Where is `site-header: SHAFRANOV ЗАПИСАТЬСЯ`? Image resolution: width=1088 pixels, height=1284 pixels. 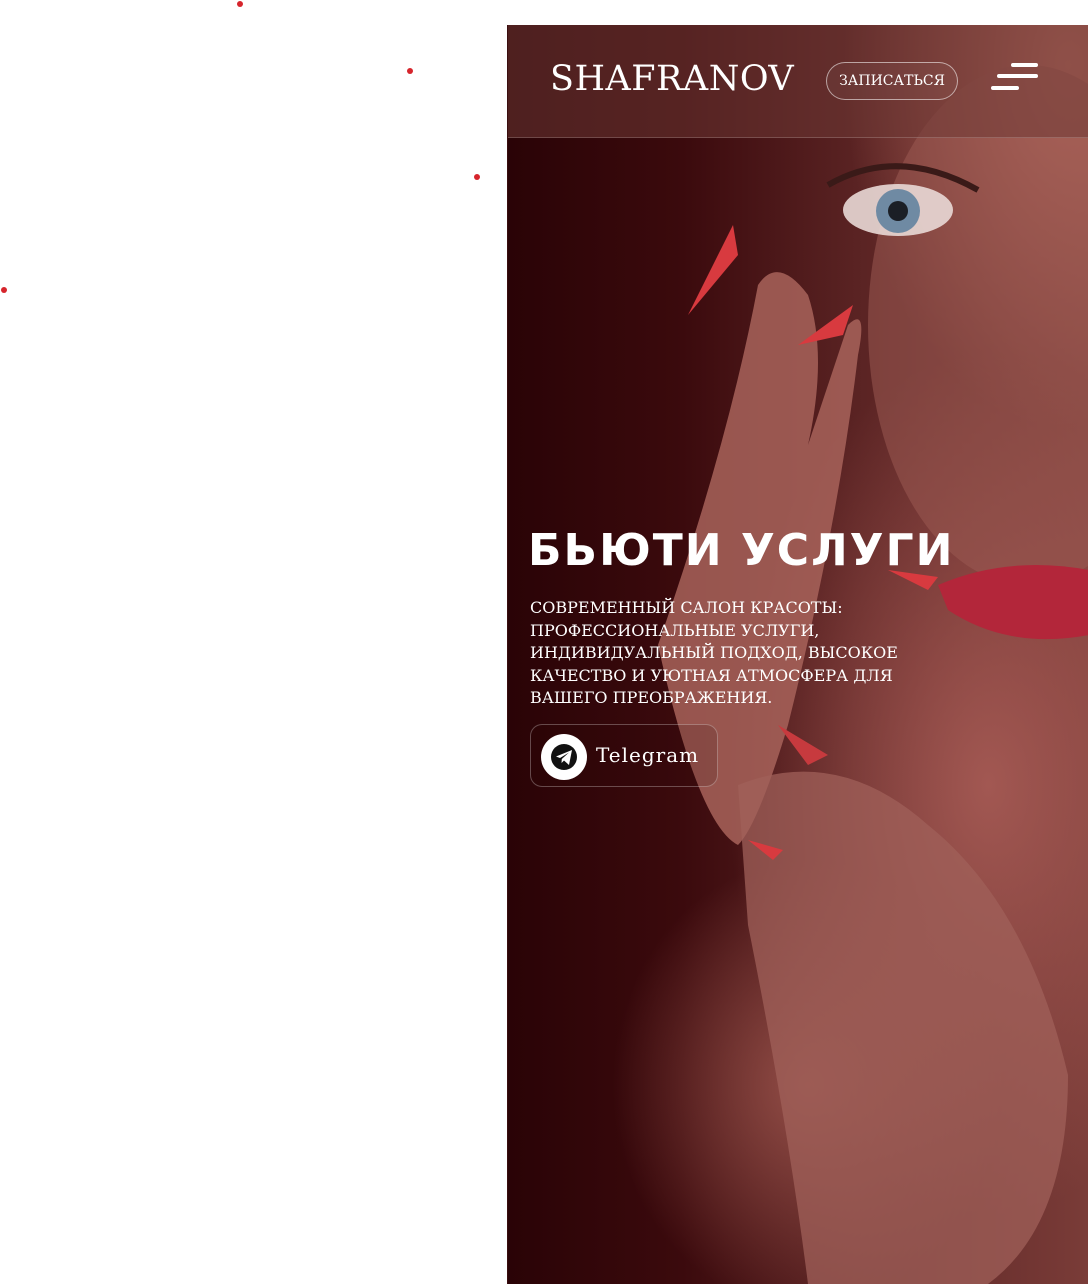
site-header: SHAFRANOV ЗАПИСАТЬСЯ is located at coordinates (798, 81).